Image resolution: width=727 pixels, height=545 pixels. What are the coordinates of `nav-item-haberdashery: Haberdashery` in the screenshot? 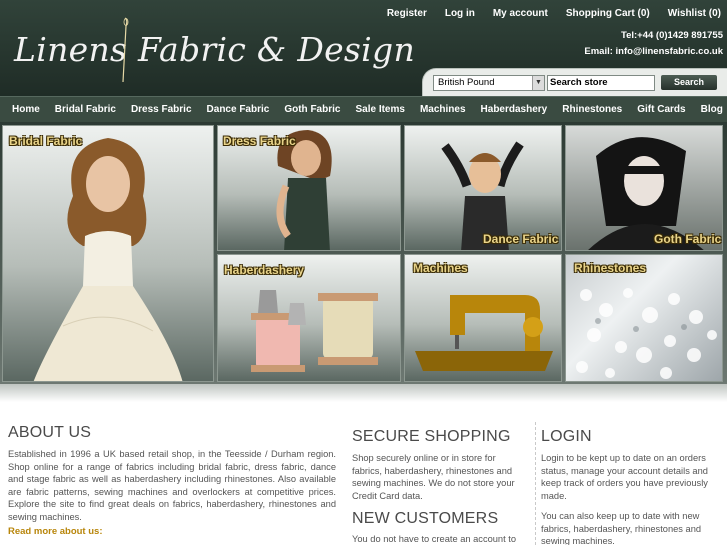 It's located at (514, 109).